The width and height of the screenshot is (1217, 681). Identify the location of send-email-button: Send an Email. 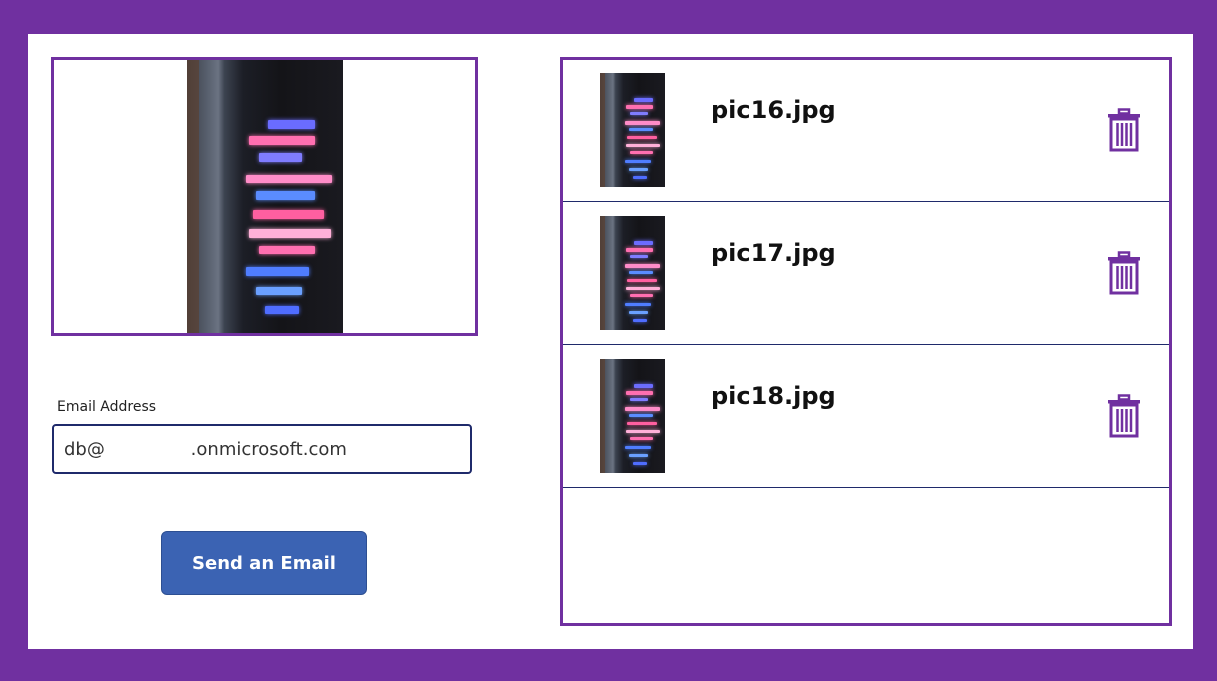
(264, 563).